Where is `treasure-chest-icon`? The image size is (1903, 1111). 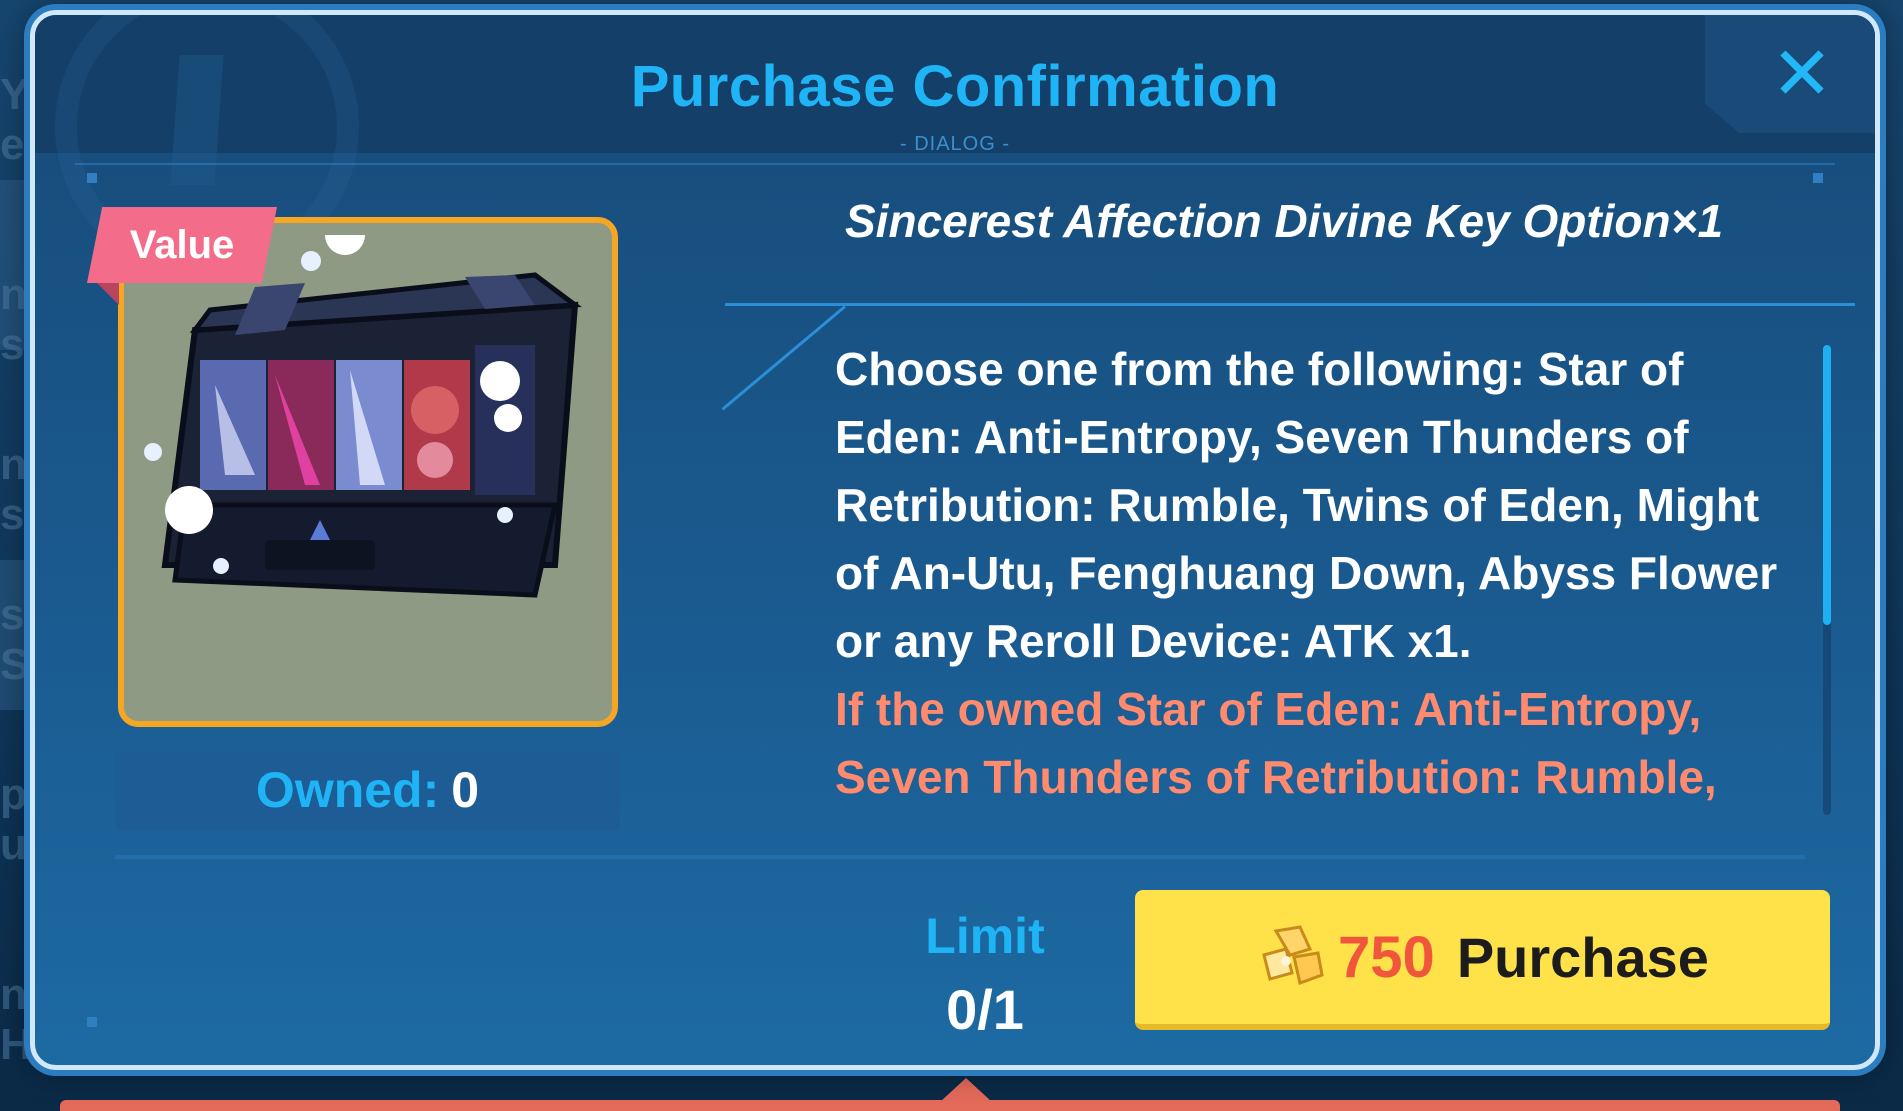
treasure-chest-icon is located at coordinates (363, 416).